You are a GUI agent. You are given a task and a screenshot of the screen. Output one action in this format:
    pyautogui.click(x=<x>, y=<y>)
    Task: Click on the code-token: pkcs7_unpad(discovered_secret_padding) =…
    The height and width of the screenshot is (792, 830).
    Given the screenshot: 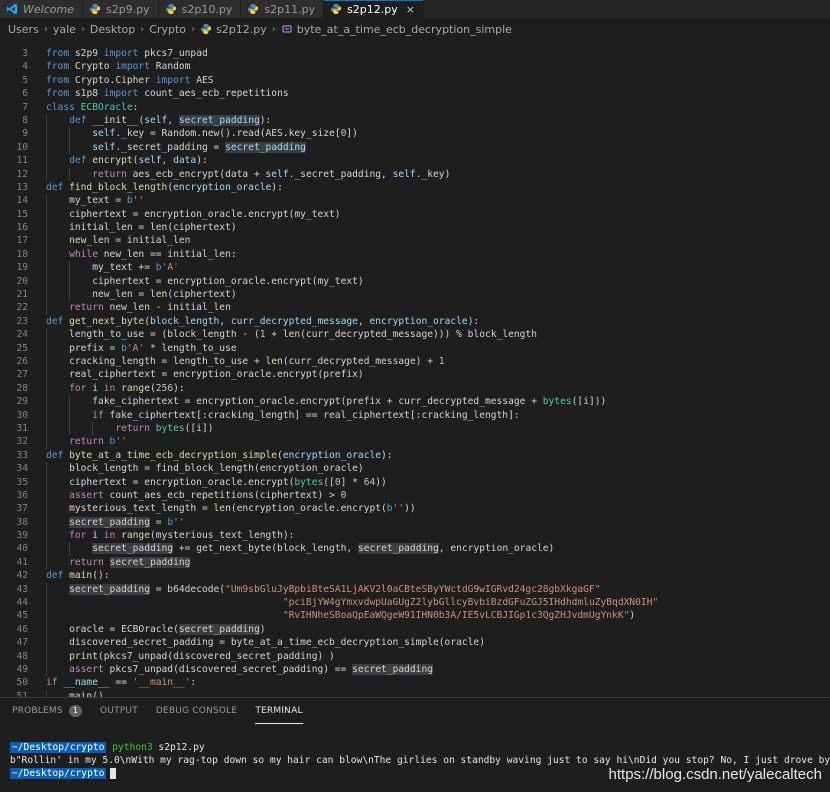 What is the action you would take?
    pyautogui.click(x=231, y=669)
    